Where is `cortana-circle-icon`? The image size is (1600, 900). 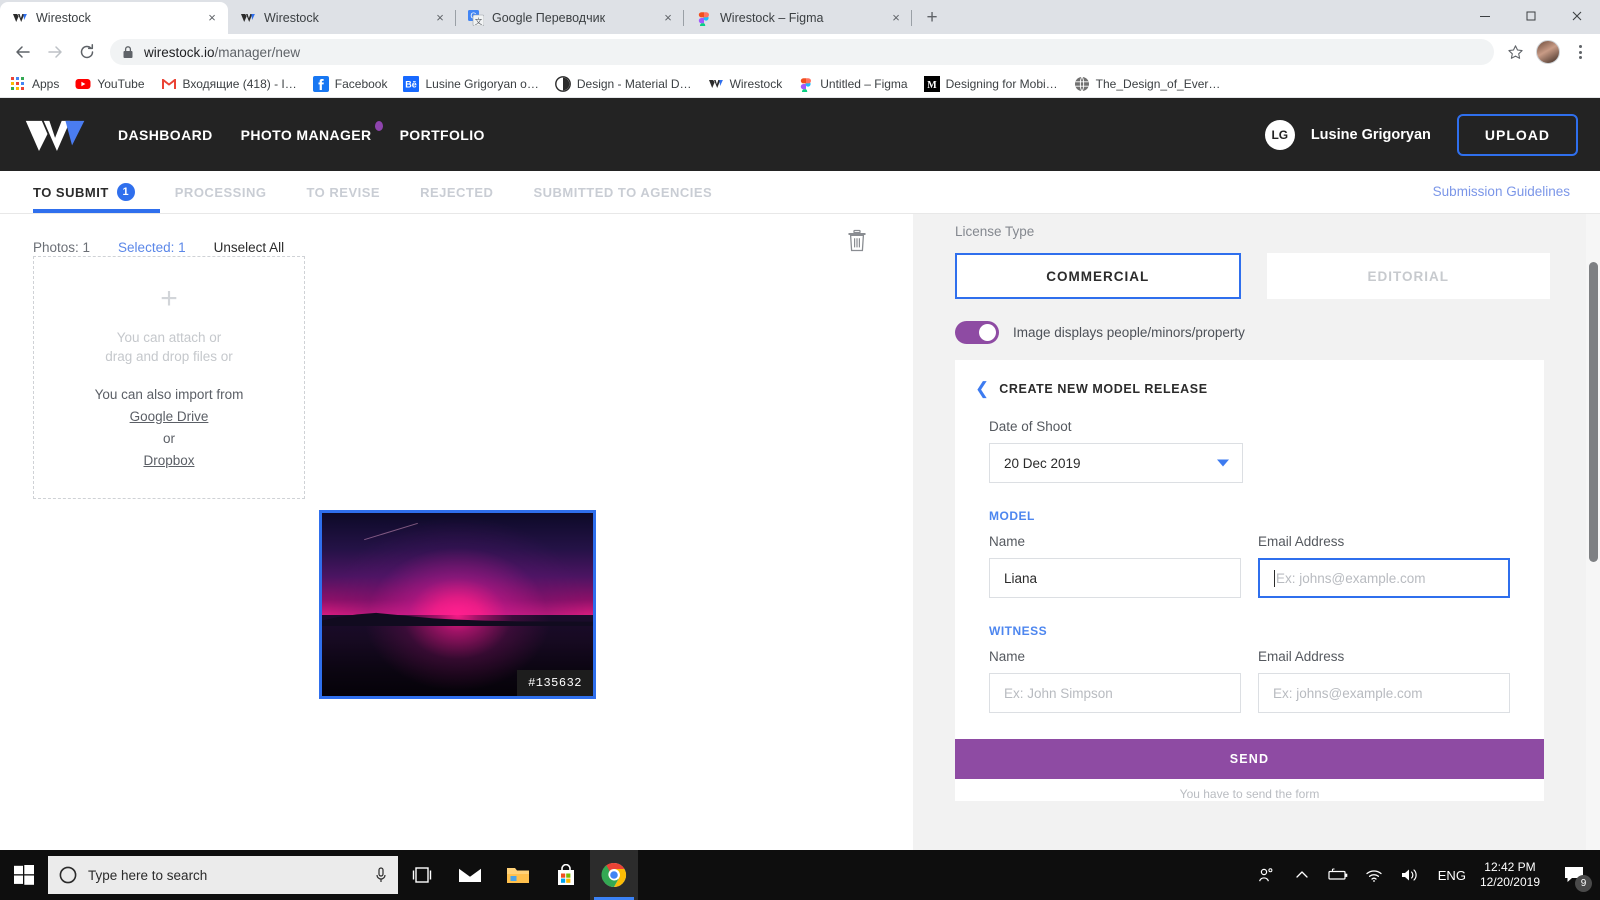 cortana-circle-icon is located at coordinates (68, 875).